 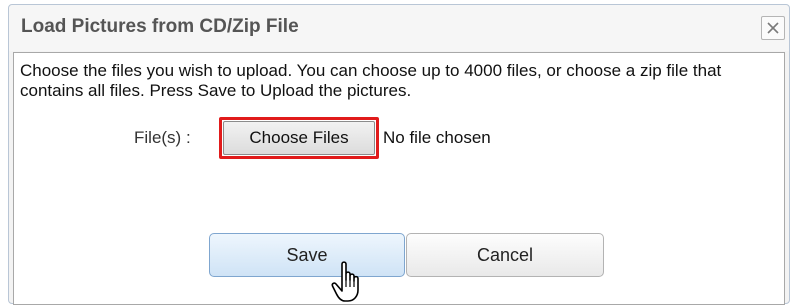 I want to click on file-status-text: No file chosen, so click(x=437, y=137).